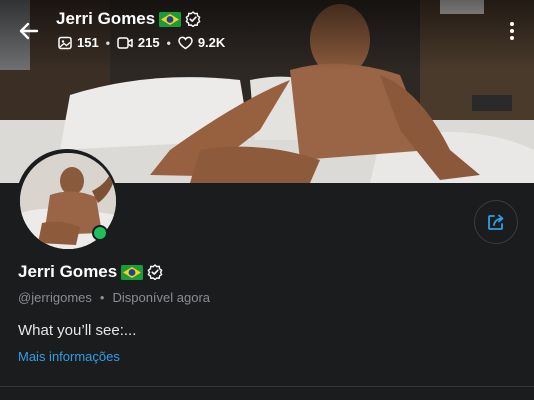 The width and height of the screenshot is (534, 400). I want to click on more-vertical-icon, so click(512, 31).